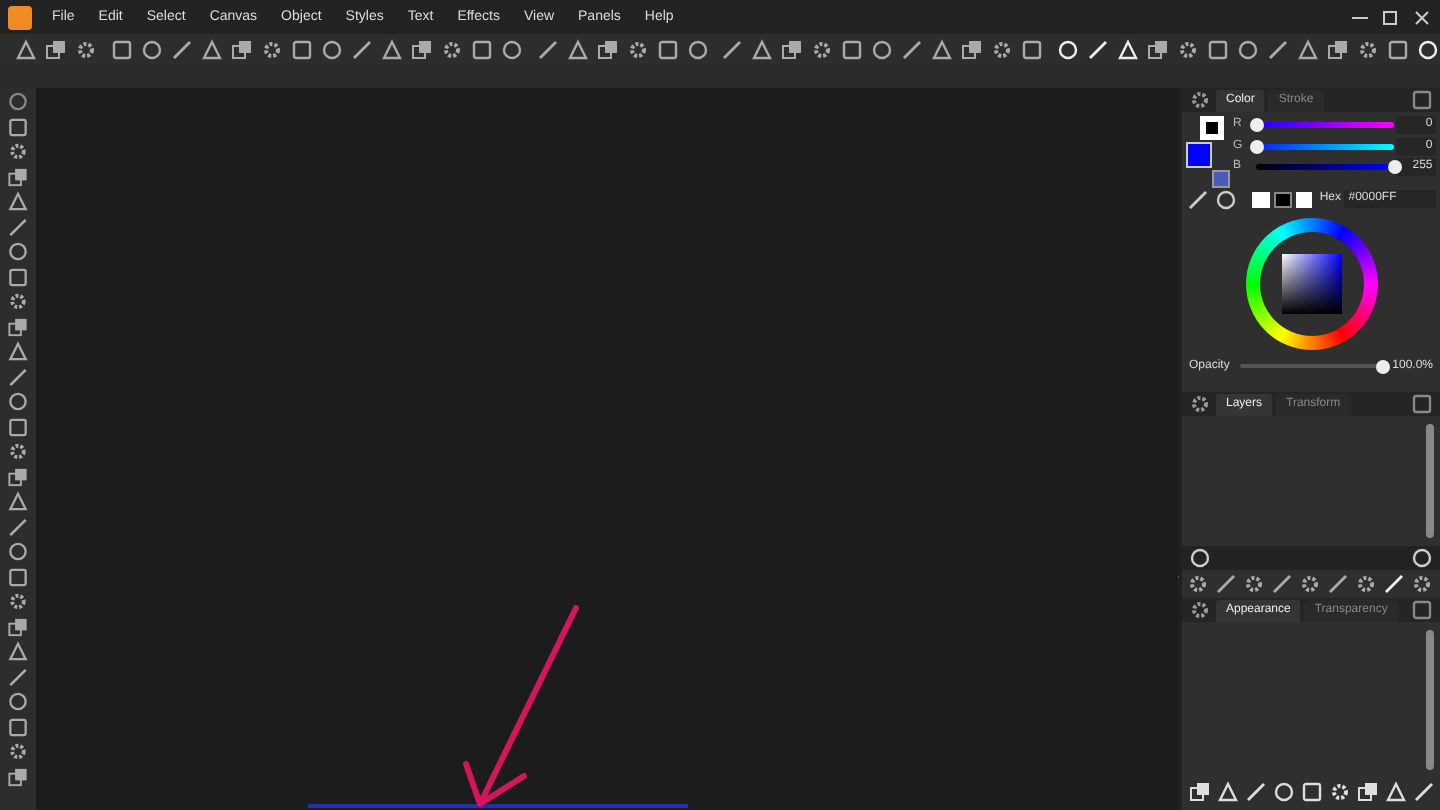  Describe the element at coordinates (1261, 199) in the screenshot. I see `none-swatch` at that location.